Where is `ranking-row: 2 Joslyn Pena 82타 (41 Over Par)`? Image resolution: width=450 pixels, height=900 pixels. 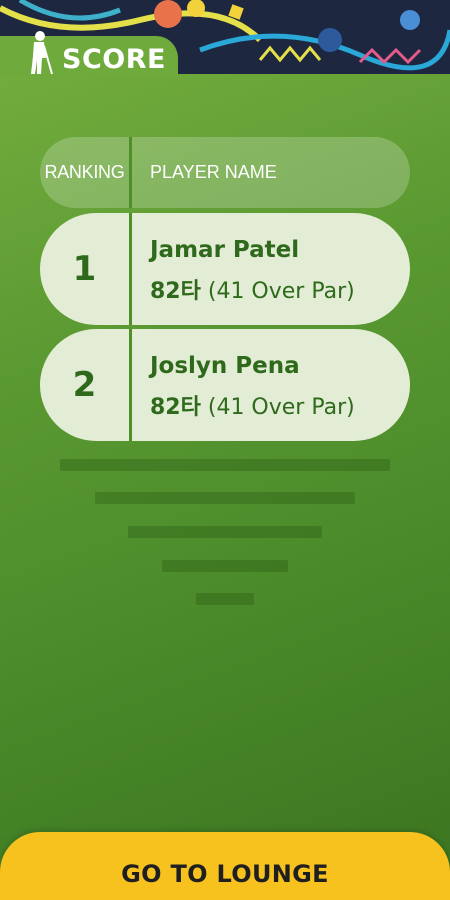
ranking-row: 2 Joslyn Pena 82타 (41 Over Par) is located at coordinates (225, 385).